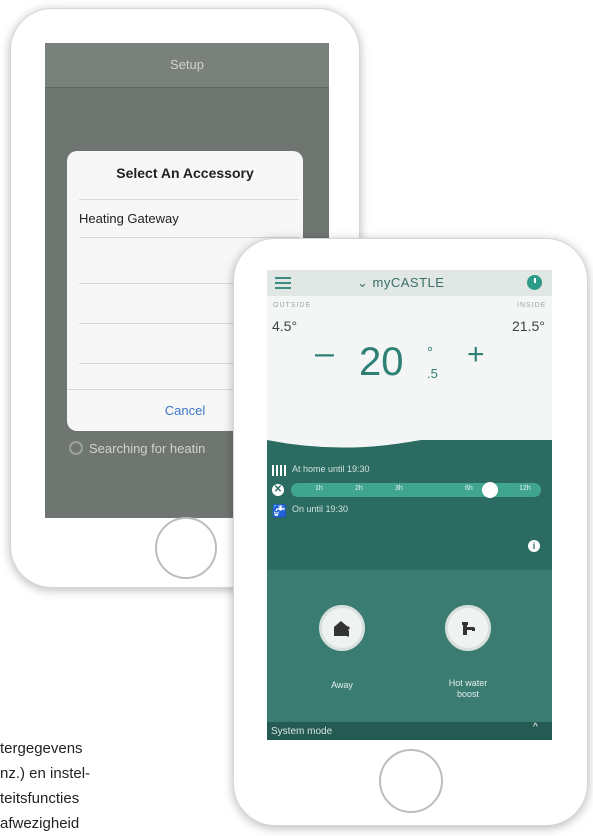 The width and height of the screenshot is (593, 836). I want to click on setpoint-degree: °, so click(430, 352).